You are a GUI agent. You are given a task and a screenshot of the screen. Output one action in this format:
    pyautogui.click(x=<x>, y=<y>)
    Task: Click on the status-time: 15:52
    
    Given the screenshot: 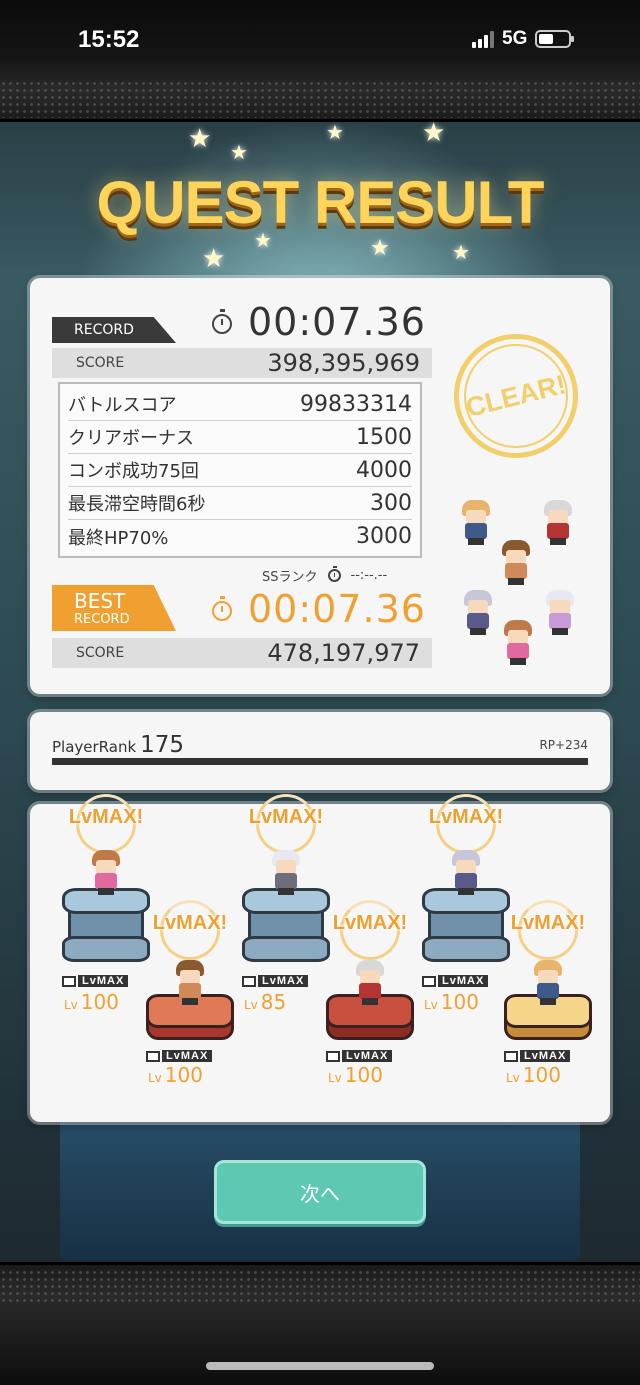 What is the action you would take?
    pyautogui.click(x=109, y=39)
    